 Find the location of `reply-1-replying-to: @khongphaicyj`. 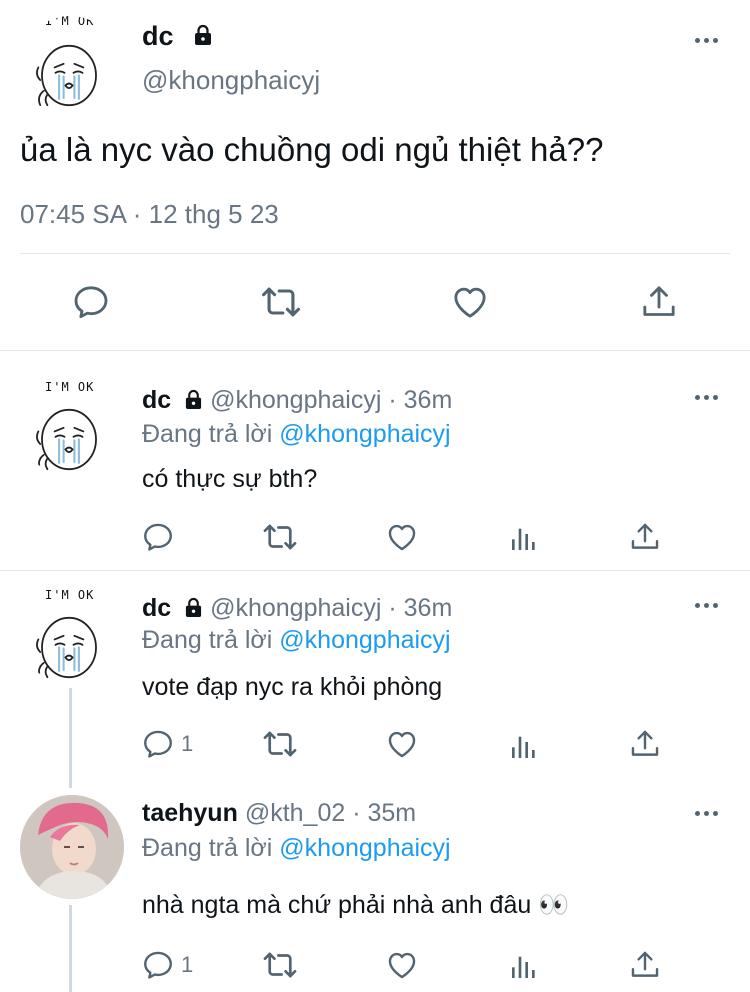

reply-1-replying-to: @khongphaicyj is located at coordinates (364, 434).